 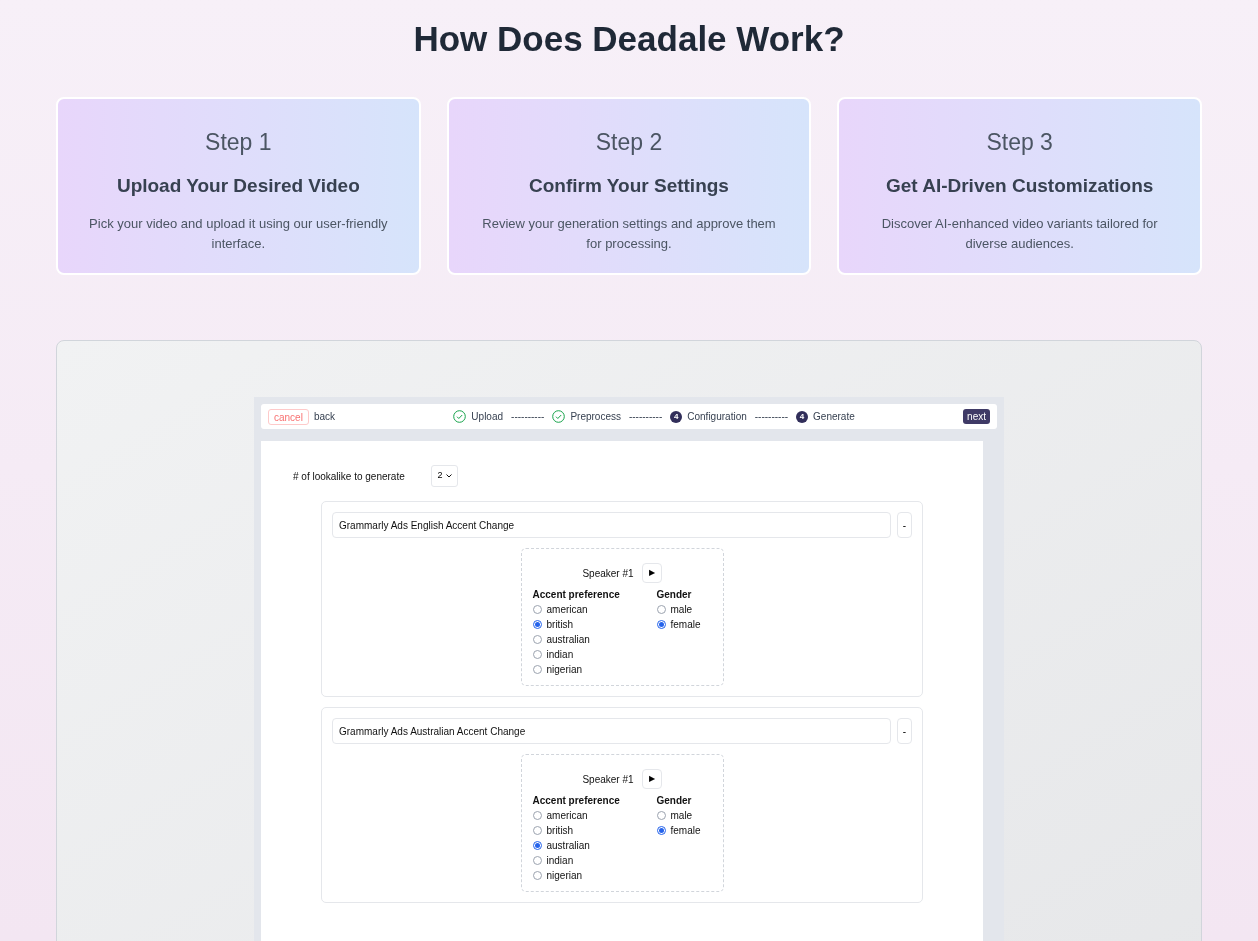 What do you see at coordinates (444, 476) in the screenshot?
I see `count-dropdown: 2` at bounding box center [444, 476].